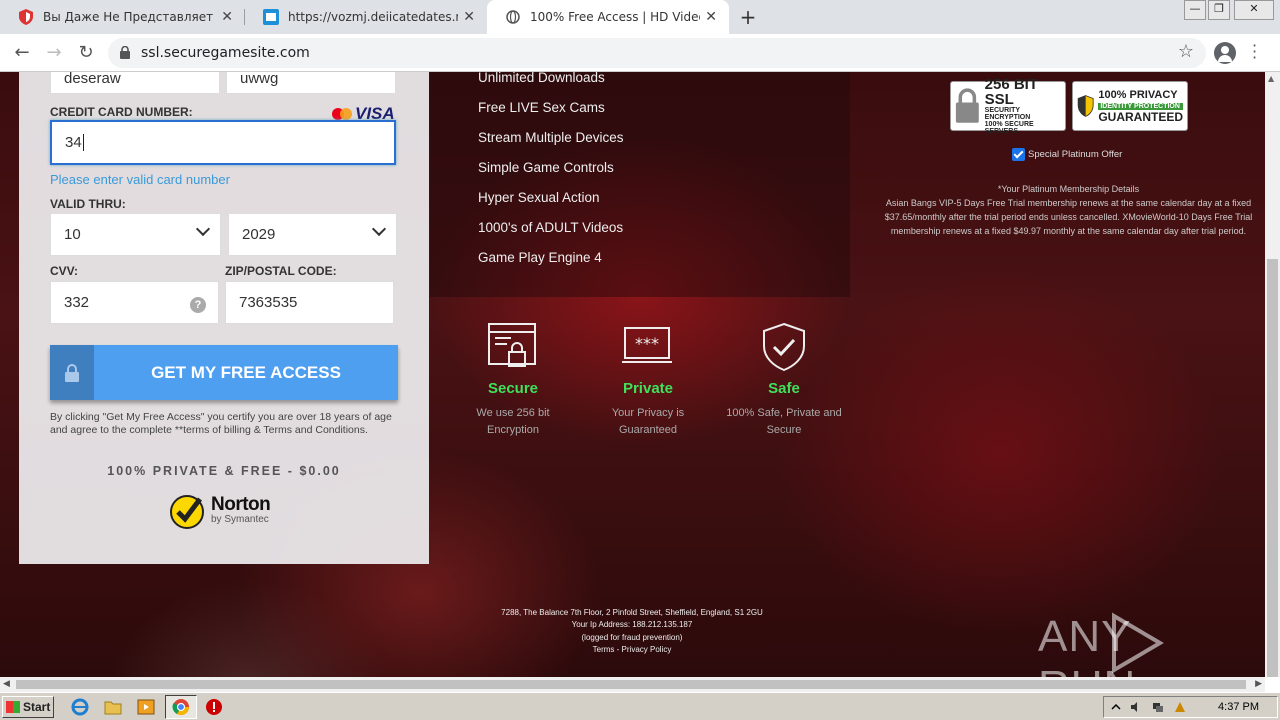 This screenshot has height=720, width=1280. Describe the element at coordinates (187, 512) in the screenshot. I see `norton-check-icon` at that location.